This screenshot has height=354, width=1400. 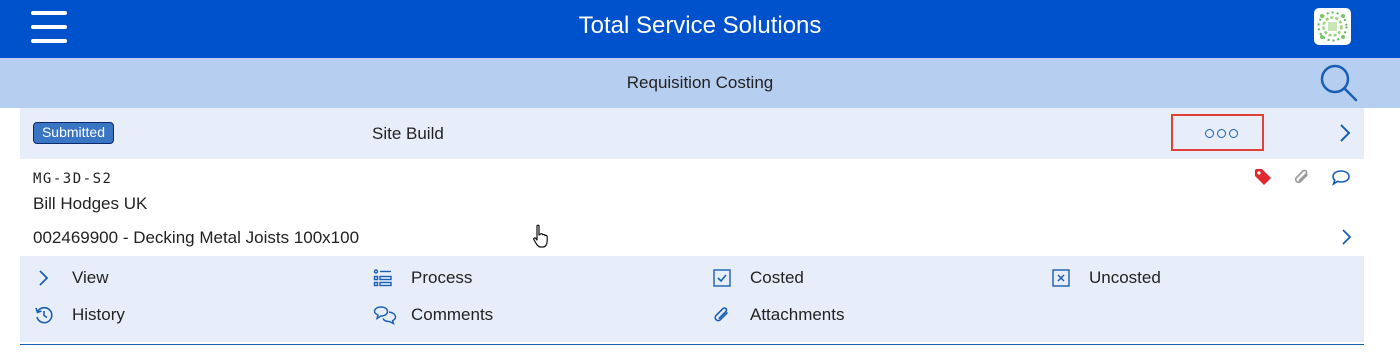 I want to click on history-icon, so click(x=44, y=315).